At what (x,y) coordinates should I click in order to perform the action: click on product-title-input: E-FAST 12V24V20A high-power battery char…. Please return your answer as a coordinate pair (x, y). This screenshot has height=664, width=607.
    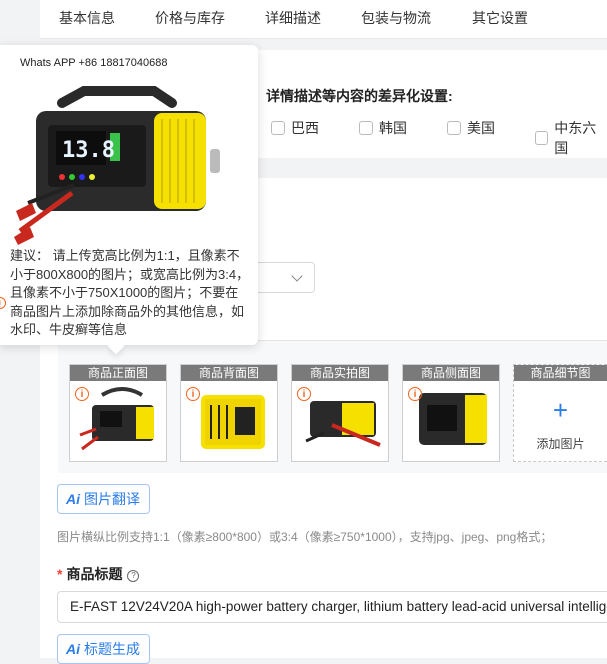
    Looking at the image, I should click on (332, 607).